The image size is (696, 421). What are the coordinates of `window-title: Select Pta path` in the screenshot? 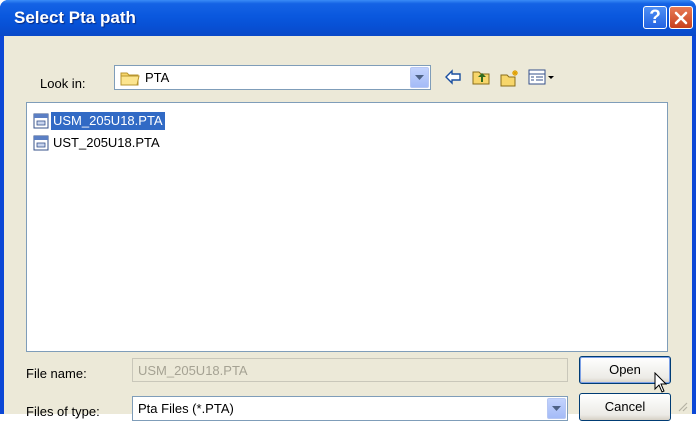 It's located at (75, 17).